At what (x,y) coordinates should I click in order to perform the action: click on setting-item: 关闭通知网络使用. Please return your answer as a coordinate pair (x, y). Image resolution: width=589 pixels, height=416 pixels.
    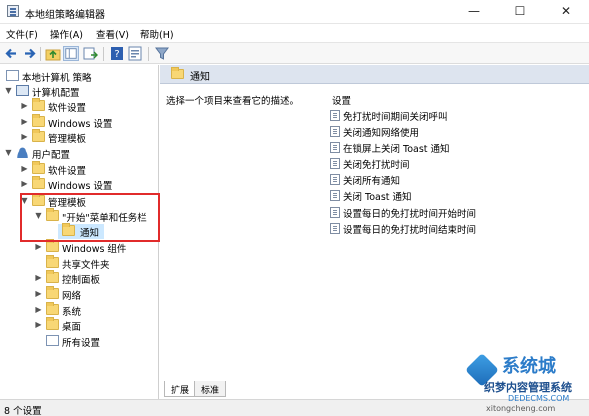
    Looking at the image, I should click on (430, 131).